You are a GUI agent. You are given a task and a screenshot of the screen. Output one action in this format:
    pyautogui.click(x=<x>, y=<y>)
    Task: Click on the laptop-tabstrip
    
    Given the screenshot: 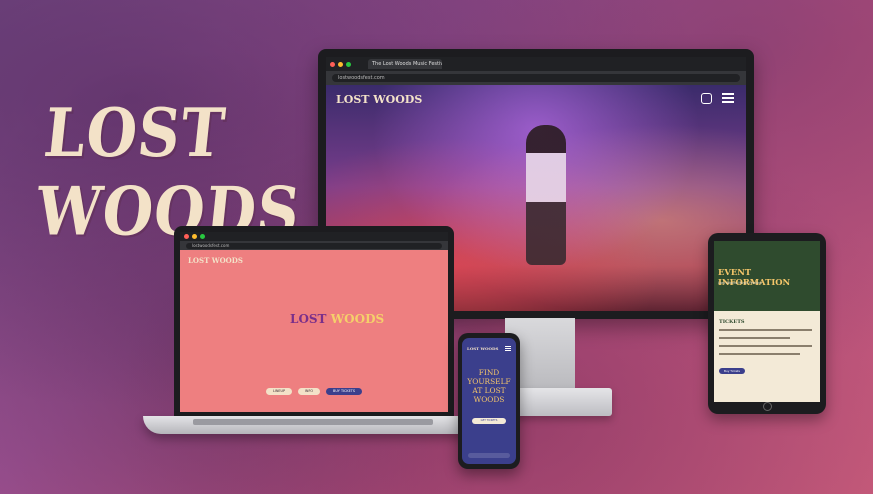 What is the action you would take?
    pyautogui.click(x=314, y=236)
    